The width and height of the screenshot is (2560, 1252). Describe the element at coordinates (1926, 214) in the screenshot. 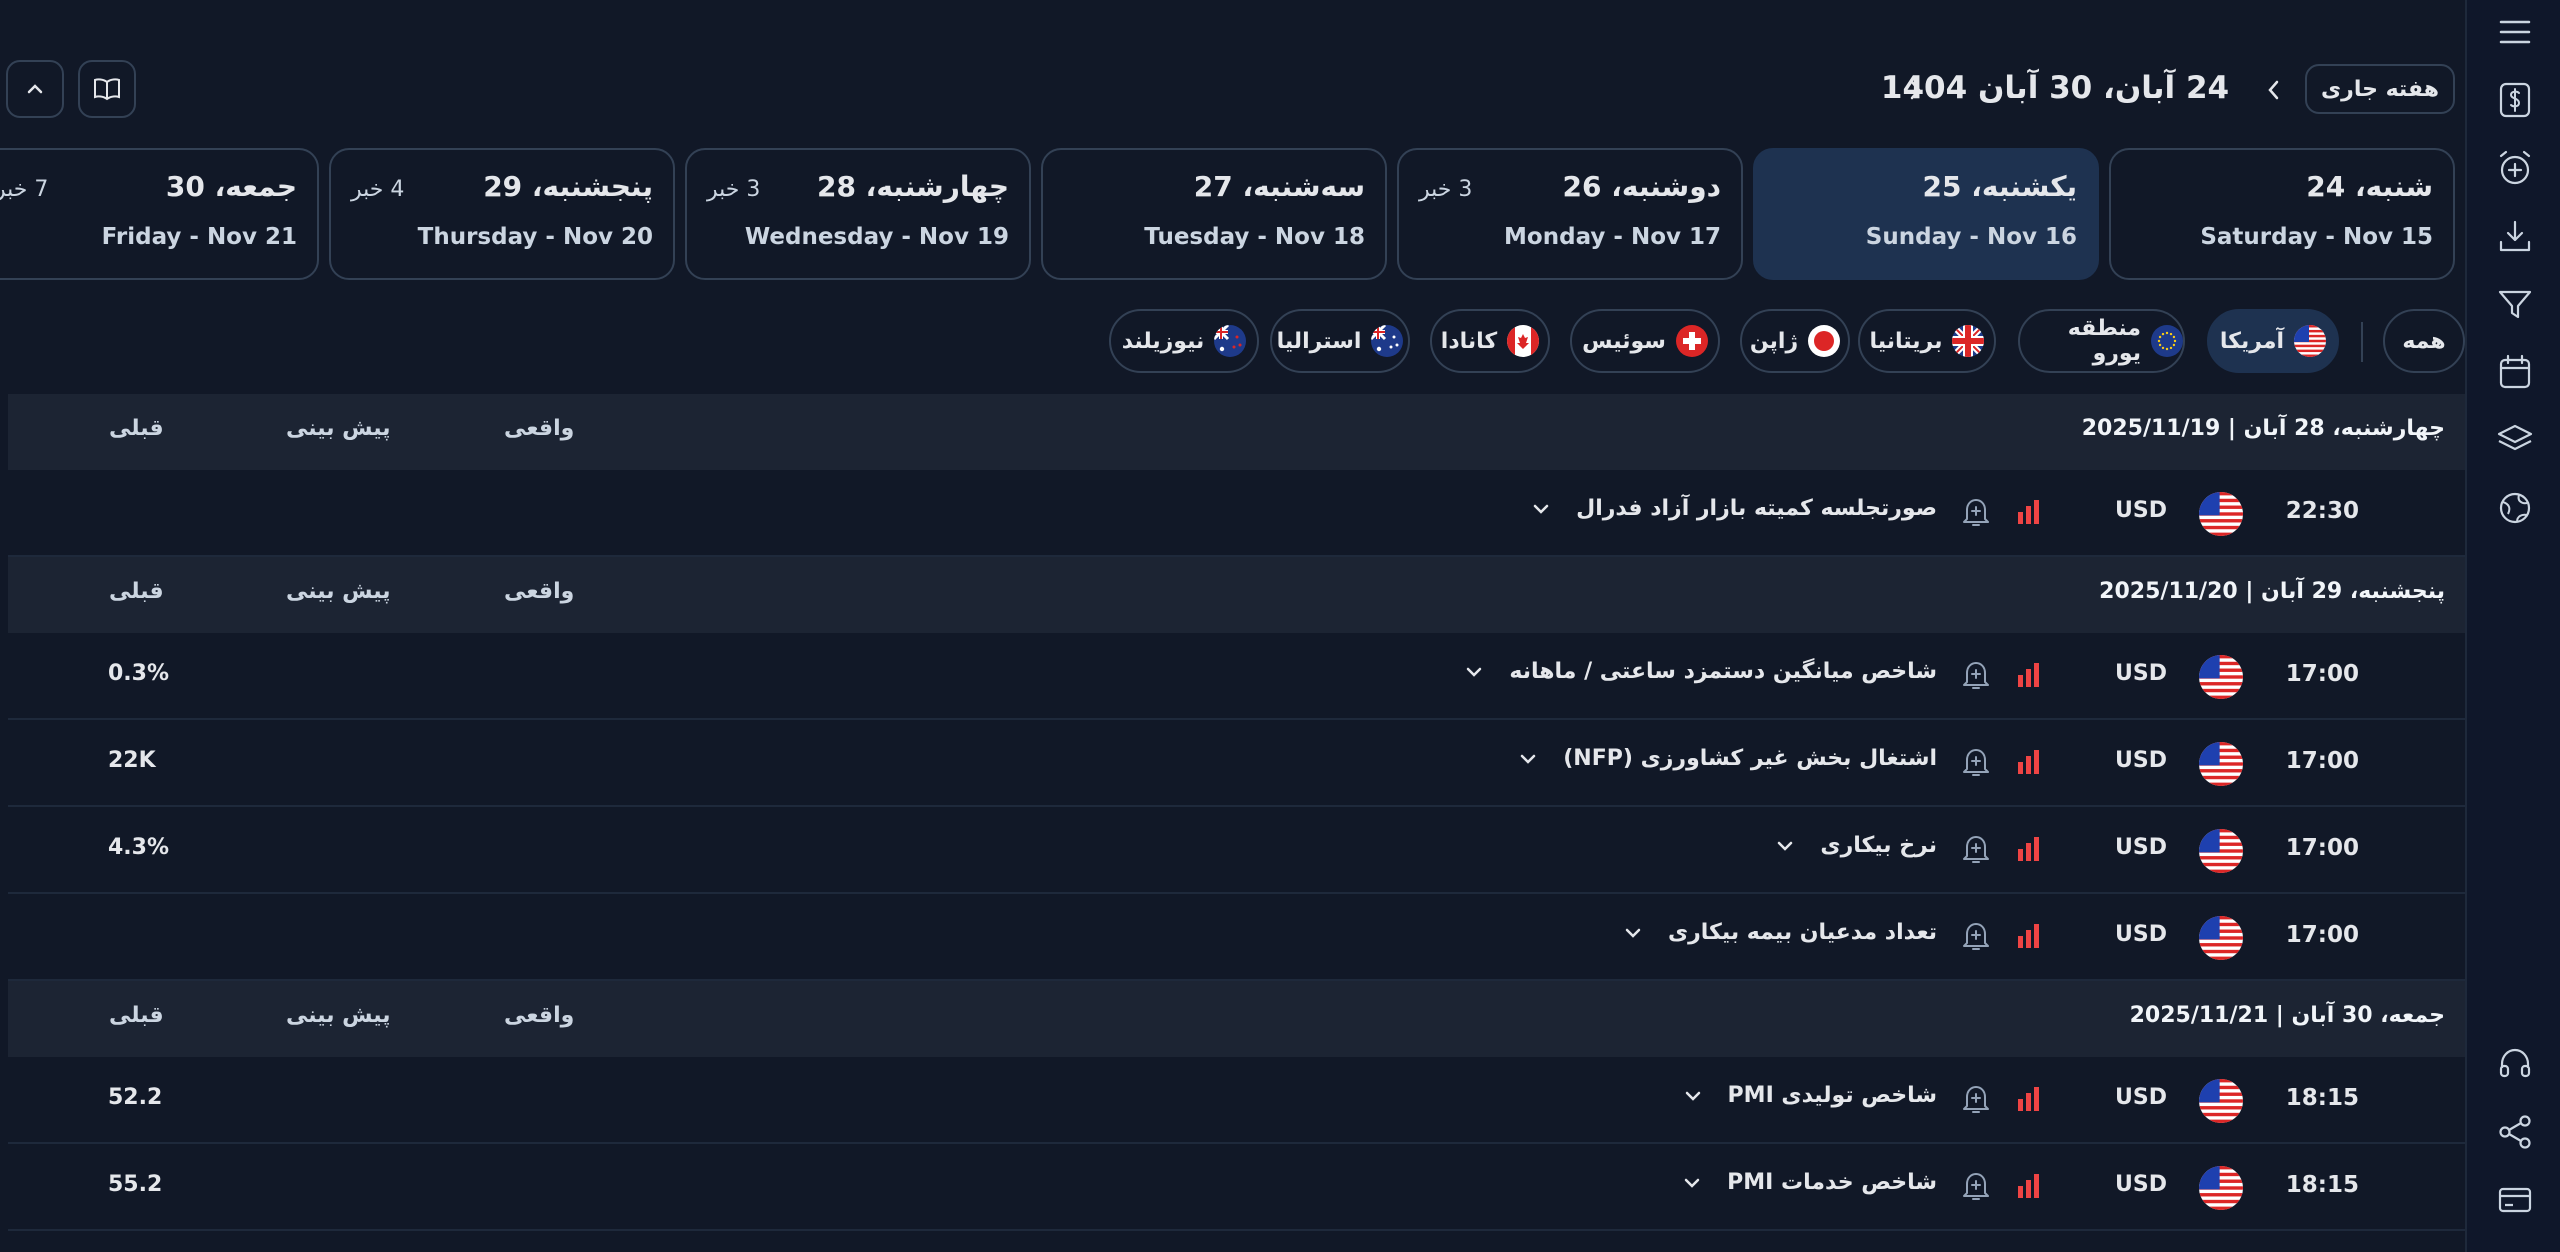

I see `day-card: یکشنبه، 25 Sunday - Nov 16` at that location.